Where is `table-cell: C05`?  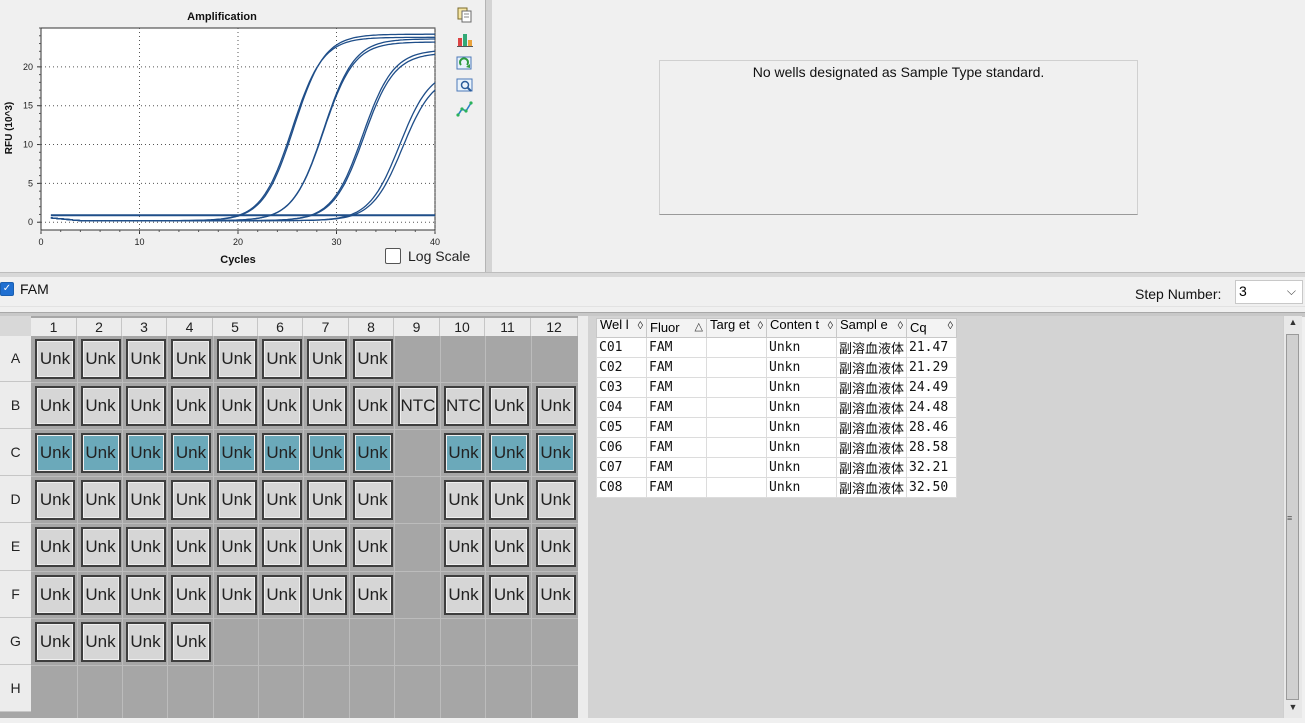 table-cell: C05 is located at coordinates (621, 427).